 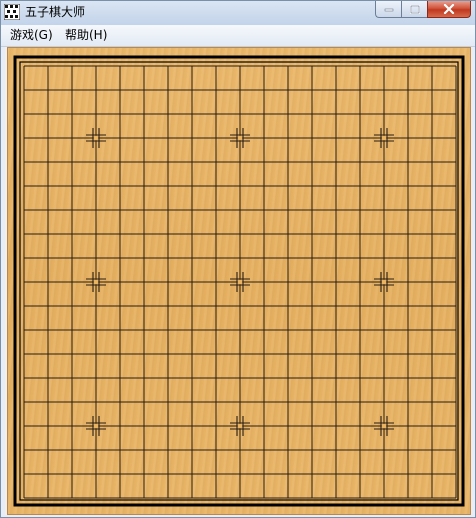 I want to click on menu-game: 游戏(G), so click(x=31, y=35).